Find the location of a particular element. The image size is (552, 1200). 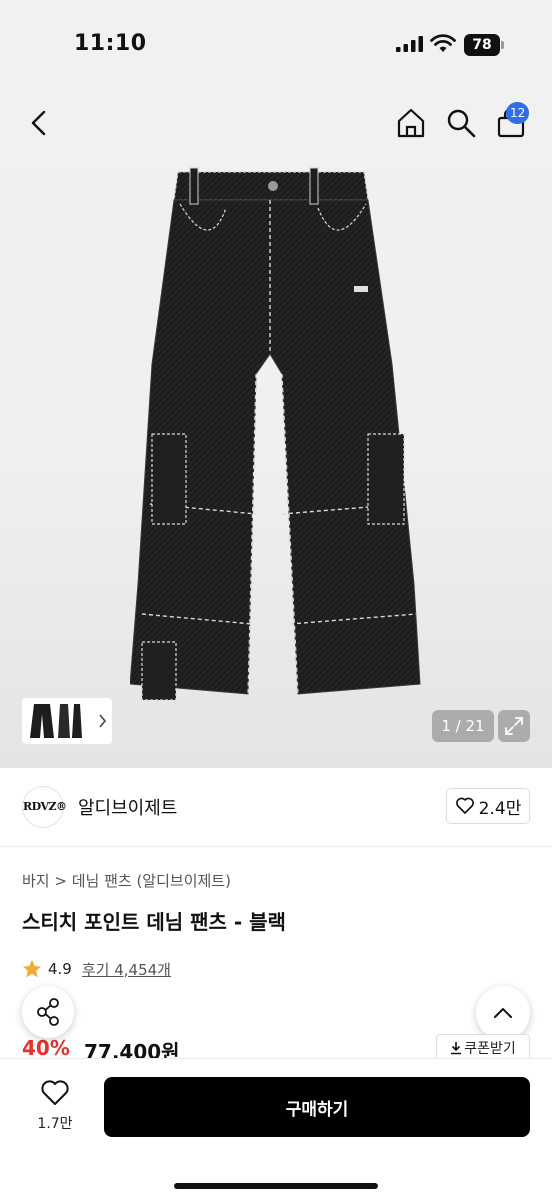

home-icon is located at coordinates (411, 123).